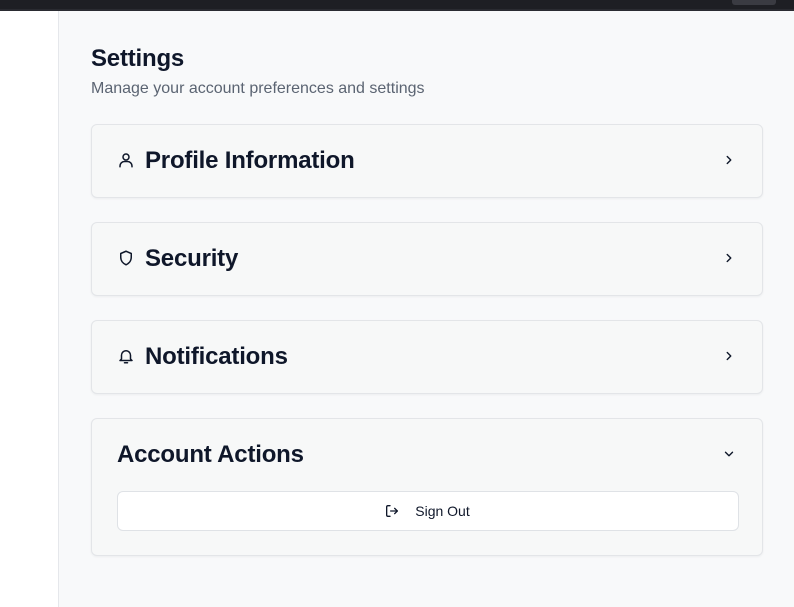  Describe the element at coordinates (397, 5) in the screenshot. I see `browser-top-bar` at that location.